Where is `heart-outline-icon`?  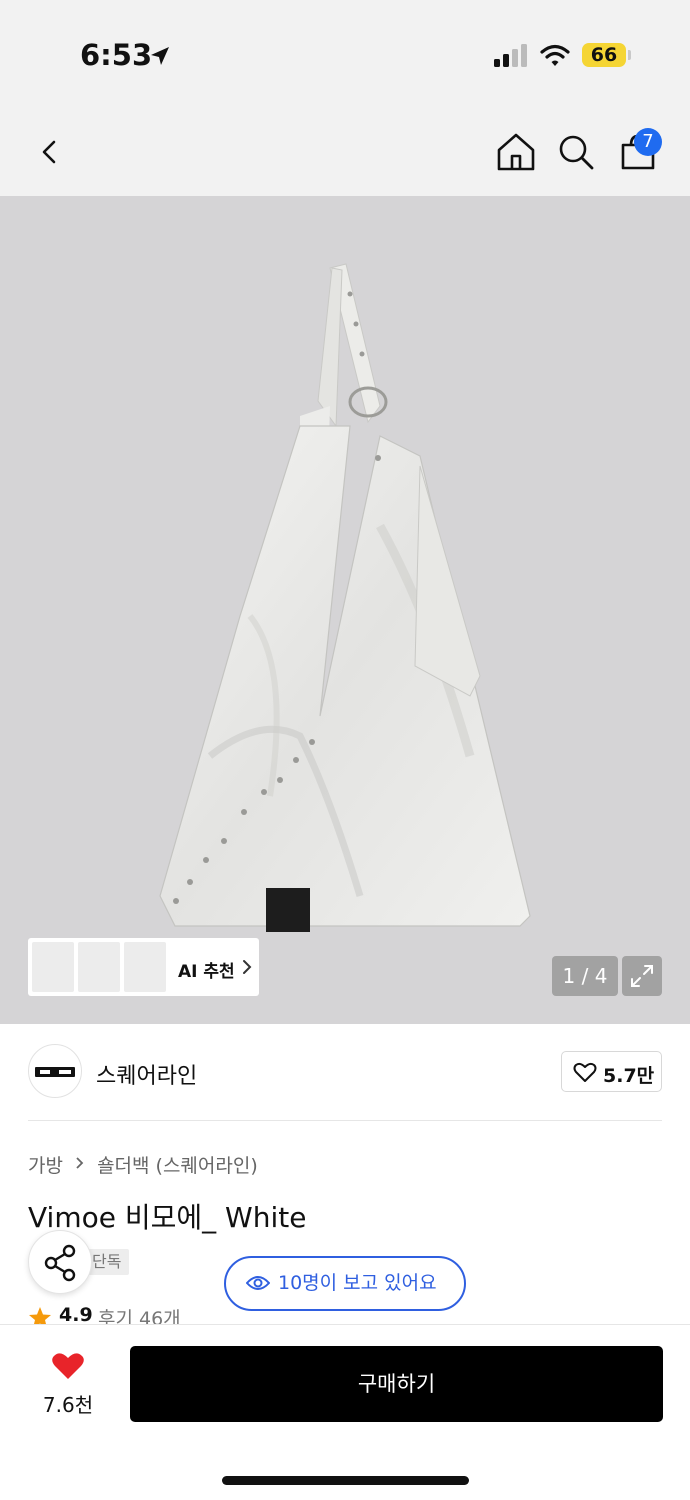
heart-outline-icon is located at coordinates (585, 1072).